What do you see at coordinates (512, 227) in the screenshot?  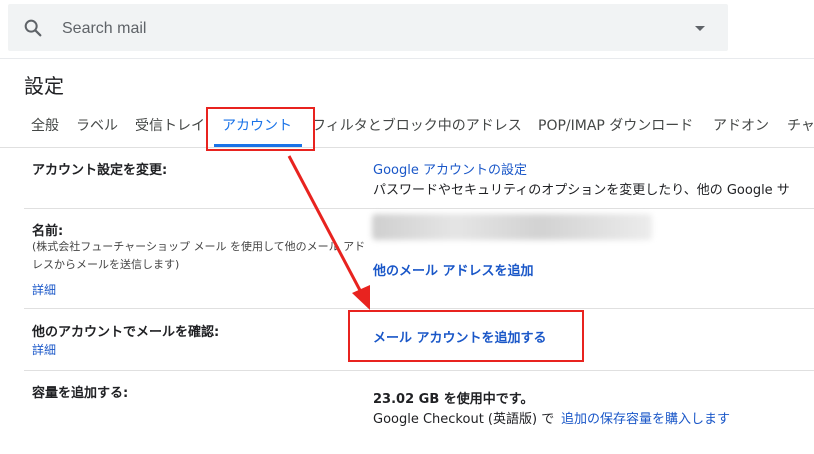 I see `blurred-sender-address` at bounding box center [512, 227].